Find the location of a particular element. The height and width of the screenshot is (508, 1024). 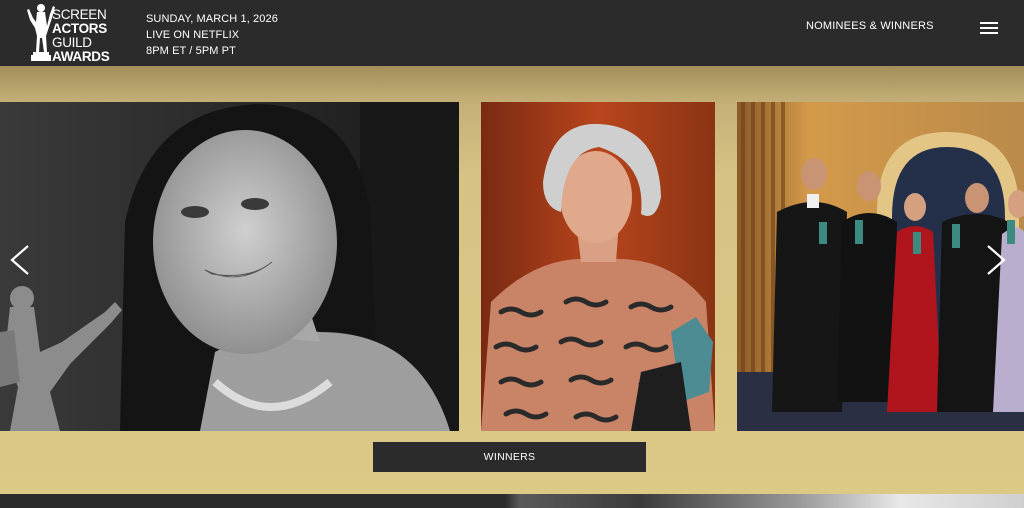

hamburger-menu-icon is located at coordinates (990, 30).